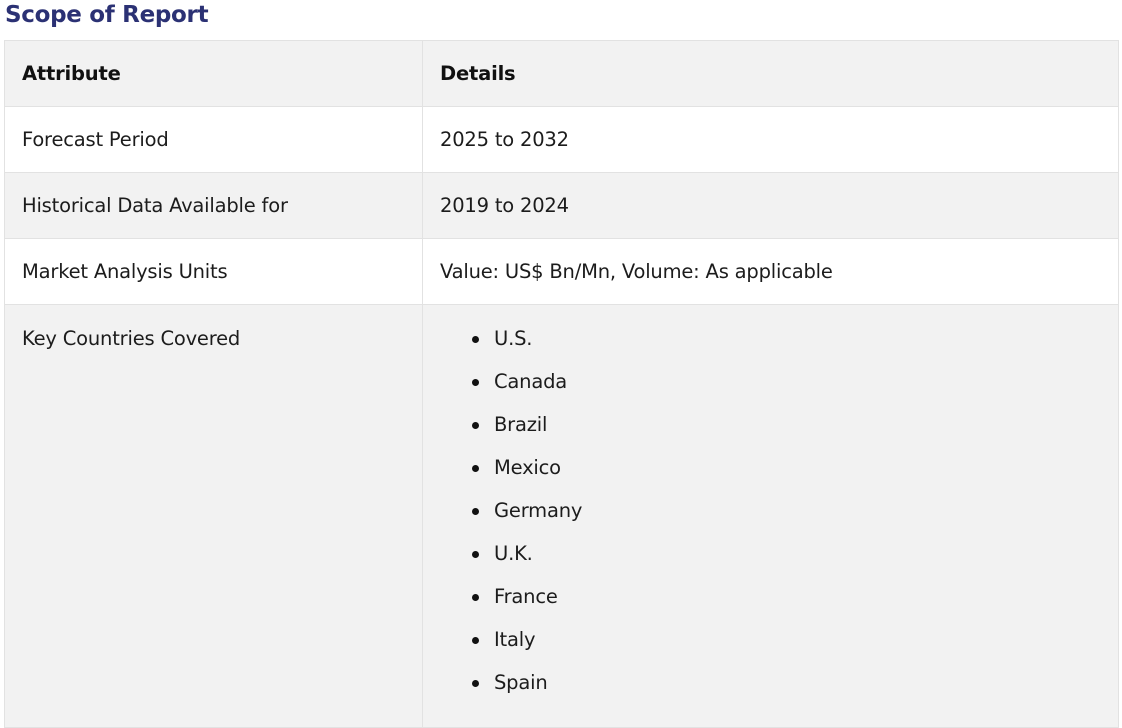  I want to click on list-item: France, so click(794, 606).